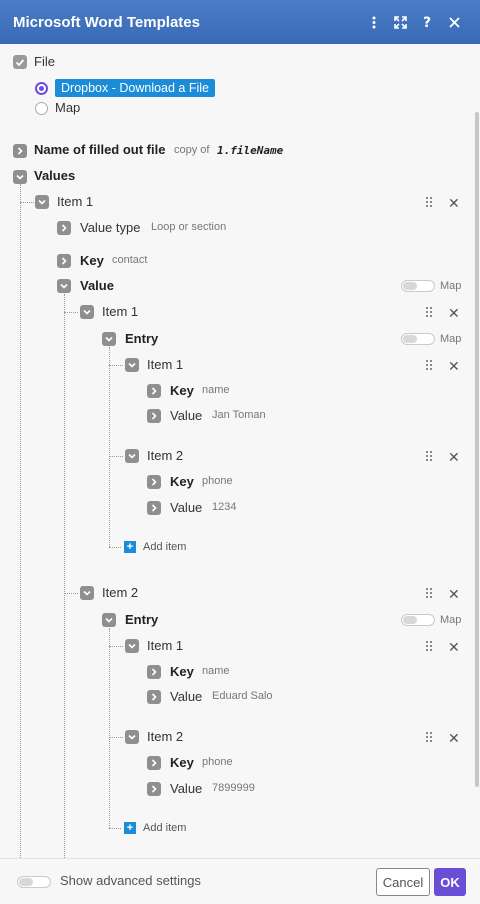  What do you see at coordinates (454, 22) in the screenshot?
I see `close-icon` at bounding box center [454, 22].